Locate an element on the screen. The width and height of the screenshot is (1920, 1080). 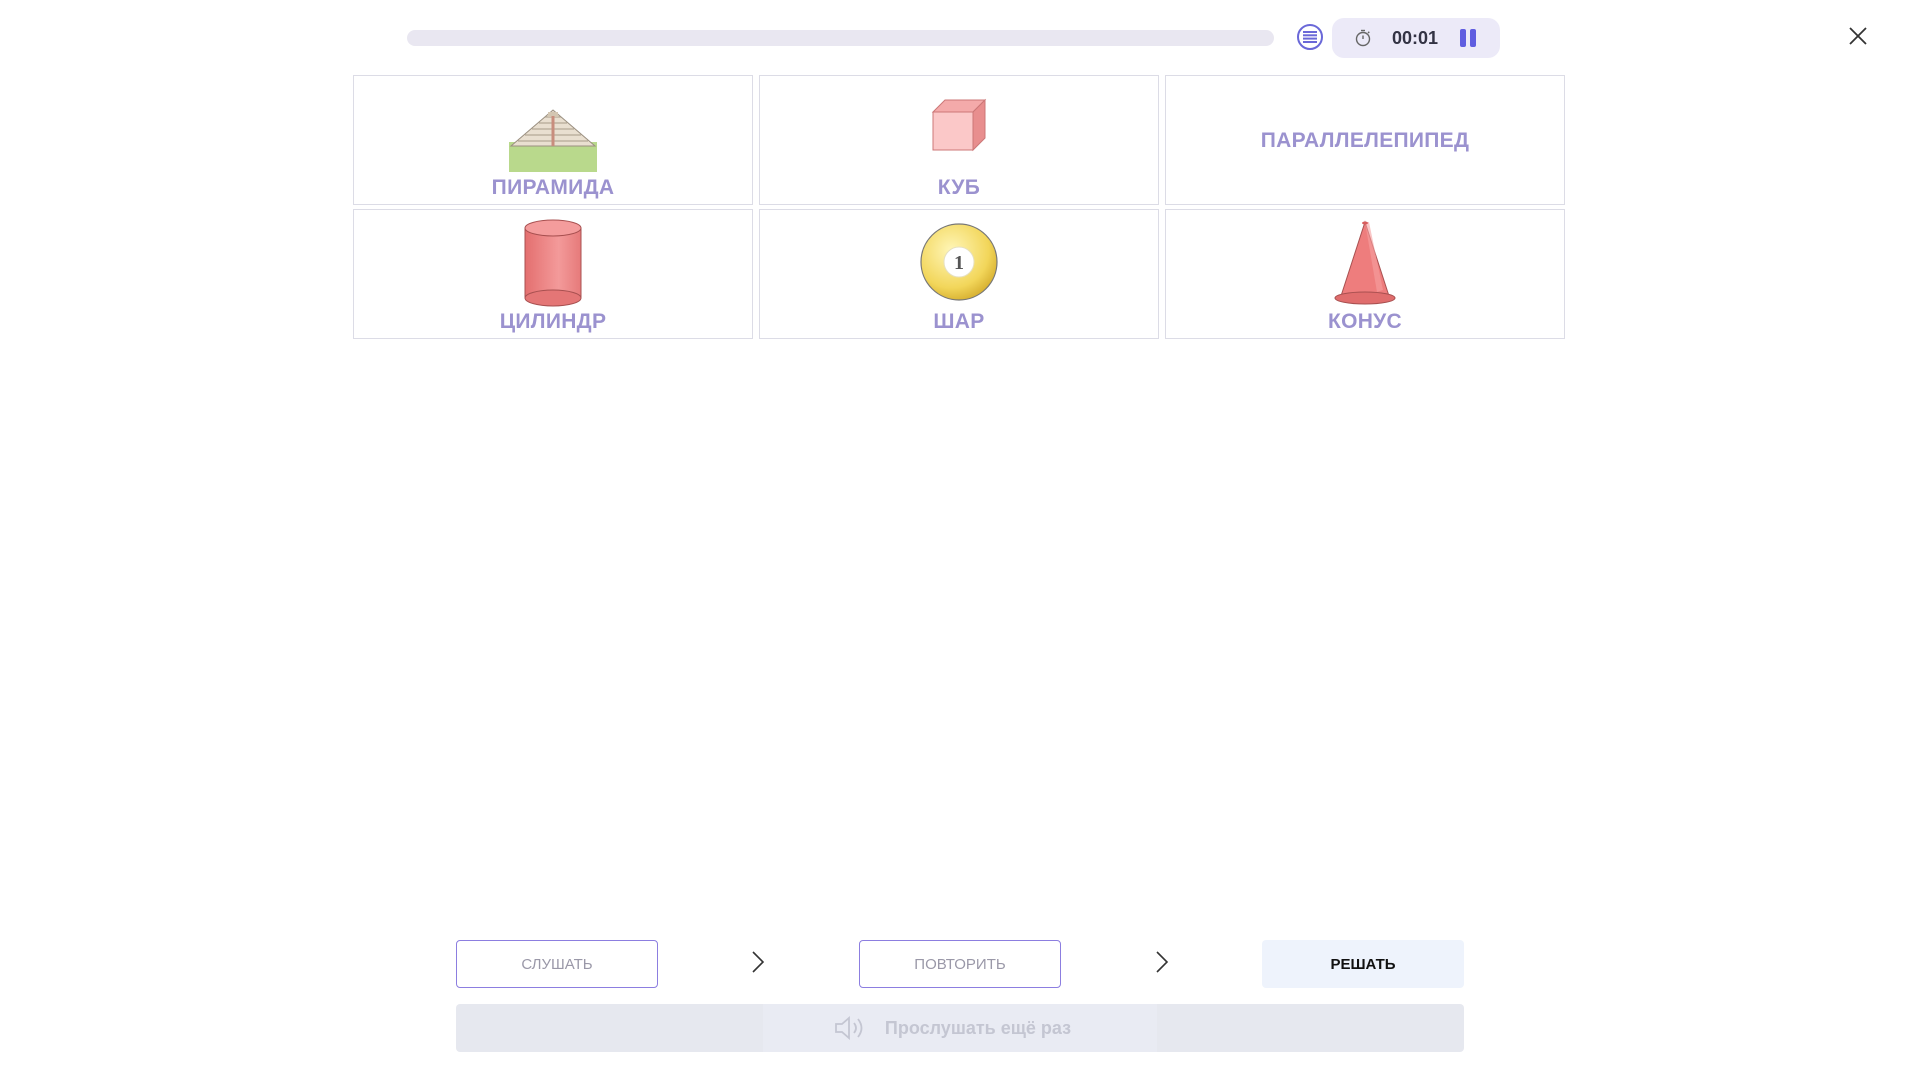
card-ball: 1 ШАР is located at coordinates (959, 274).